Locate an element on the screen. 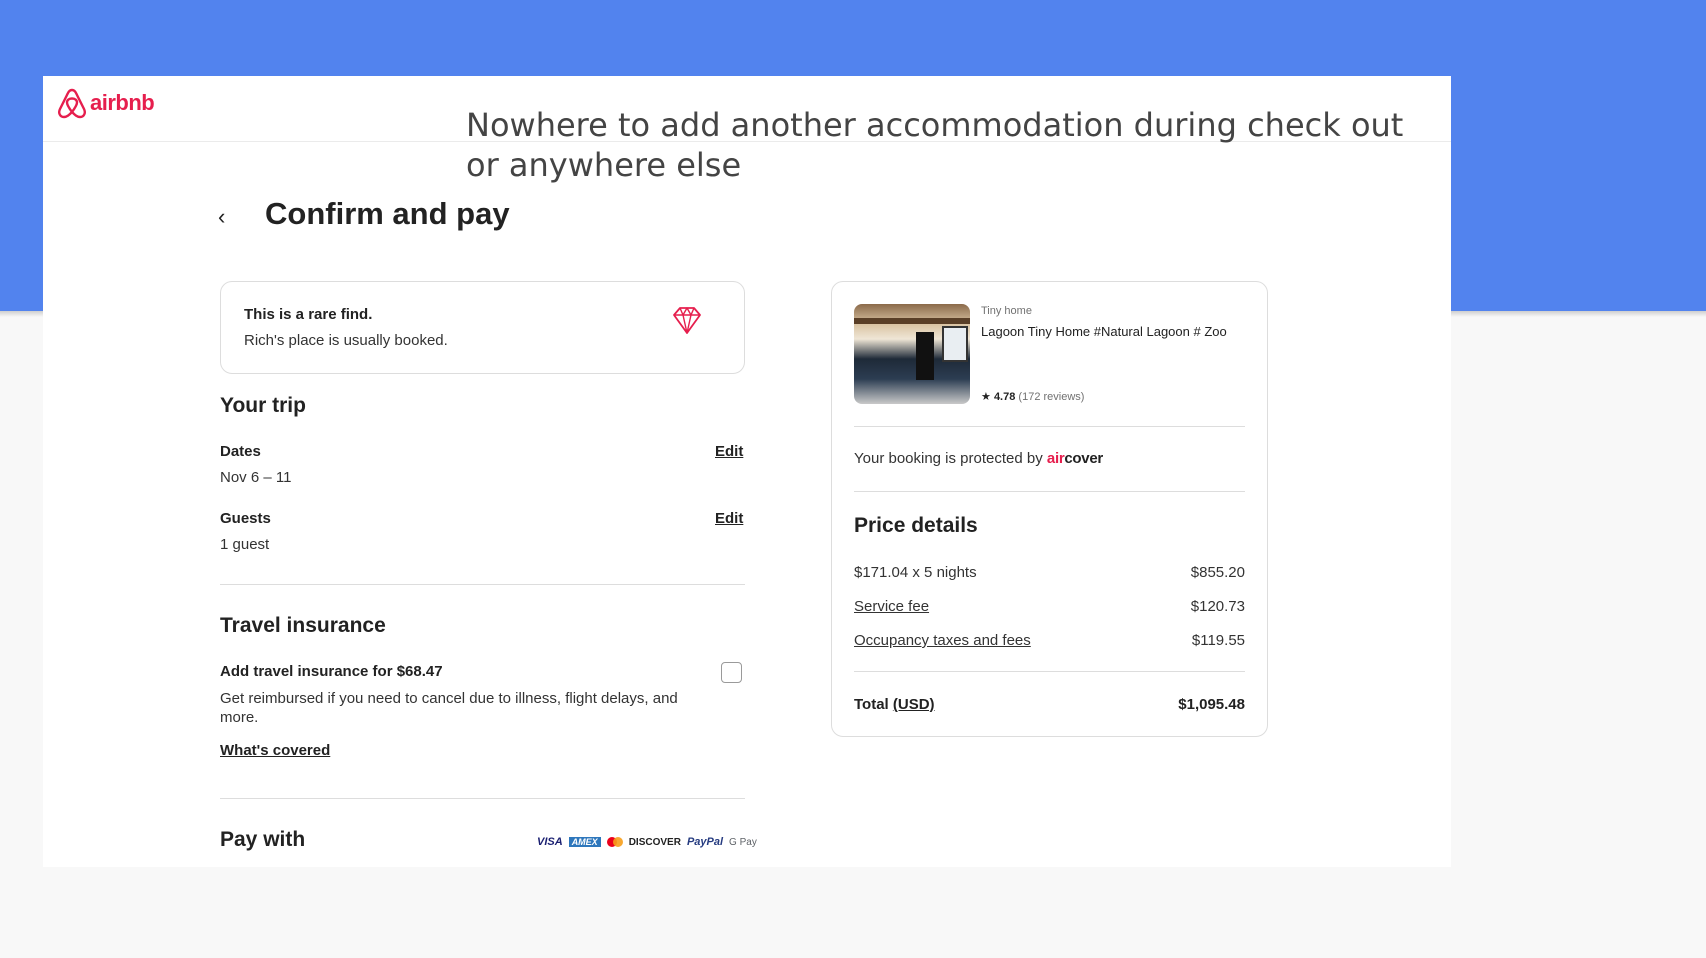 The image size is (1706, 958). your-trip-heading: Your trip is located at coordinates (263, 405).